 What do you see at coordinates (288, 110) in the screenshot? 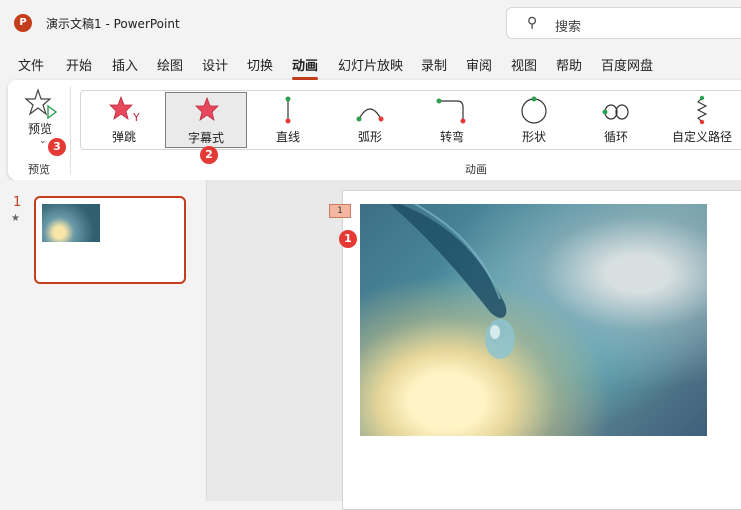
I see `line-path-icon` at bounding box center [288, 110].